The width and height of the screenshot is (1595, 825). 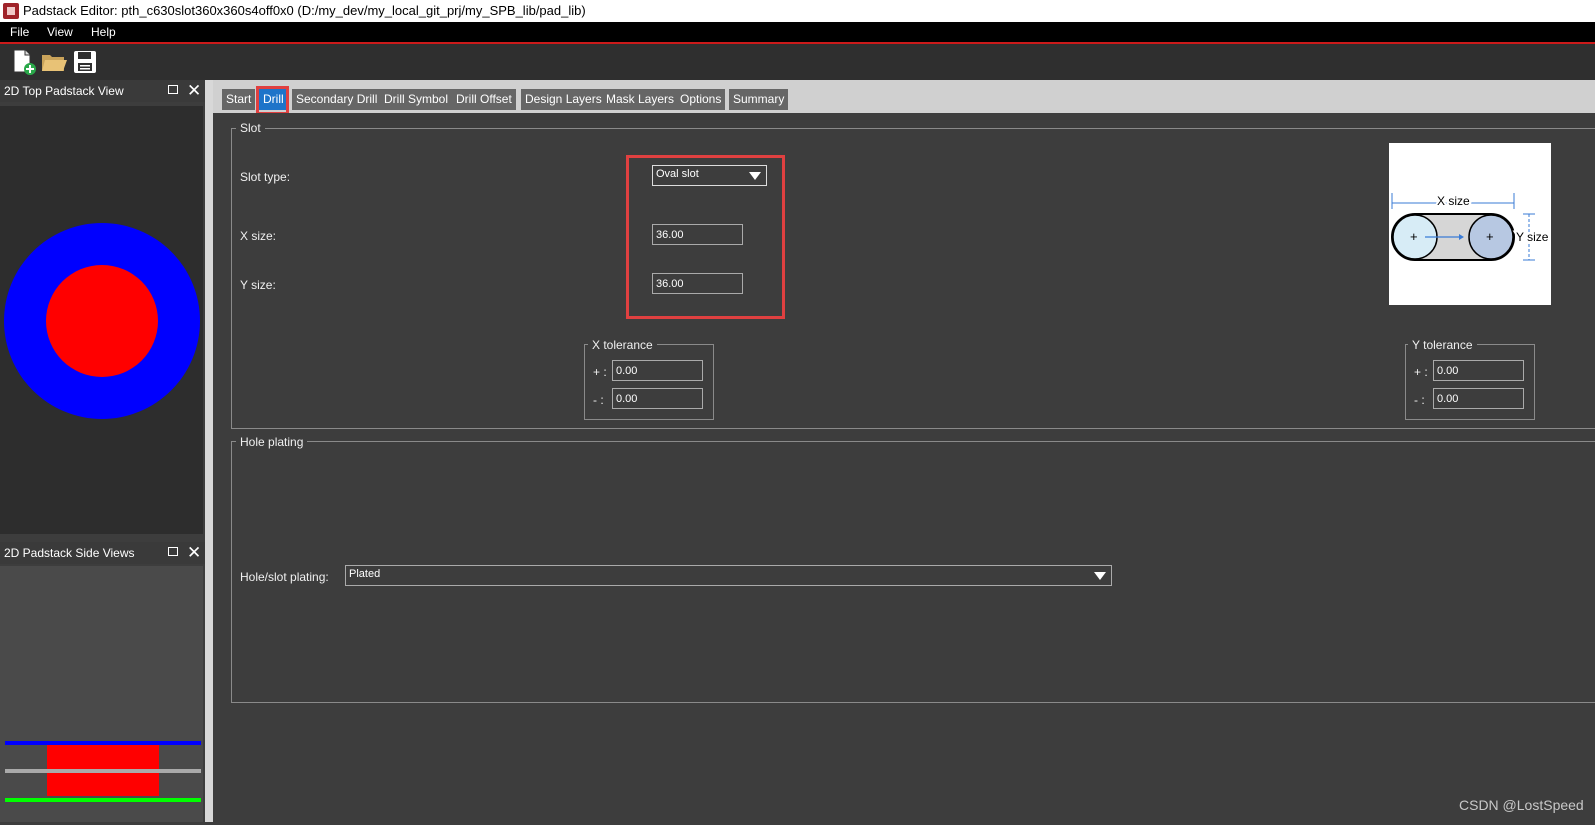 What do you see at coordinates (258, 236) in the screenshot?
I see `x-size-label: X size:` at bounding box center [258, 236].